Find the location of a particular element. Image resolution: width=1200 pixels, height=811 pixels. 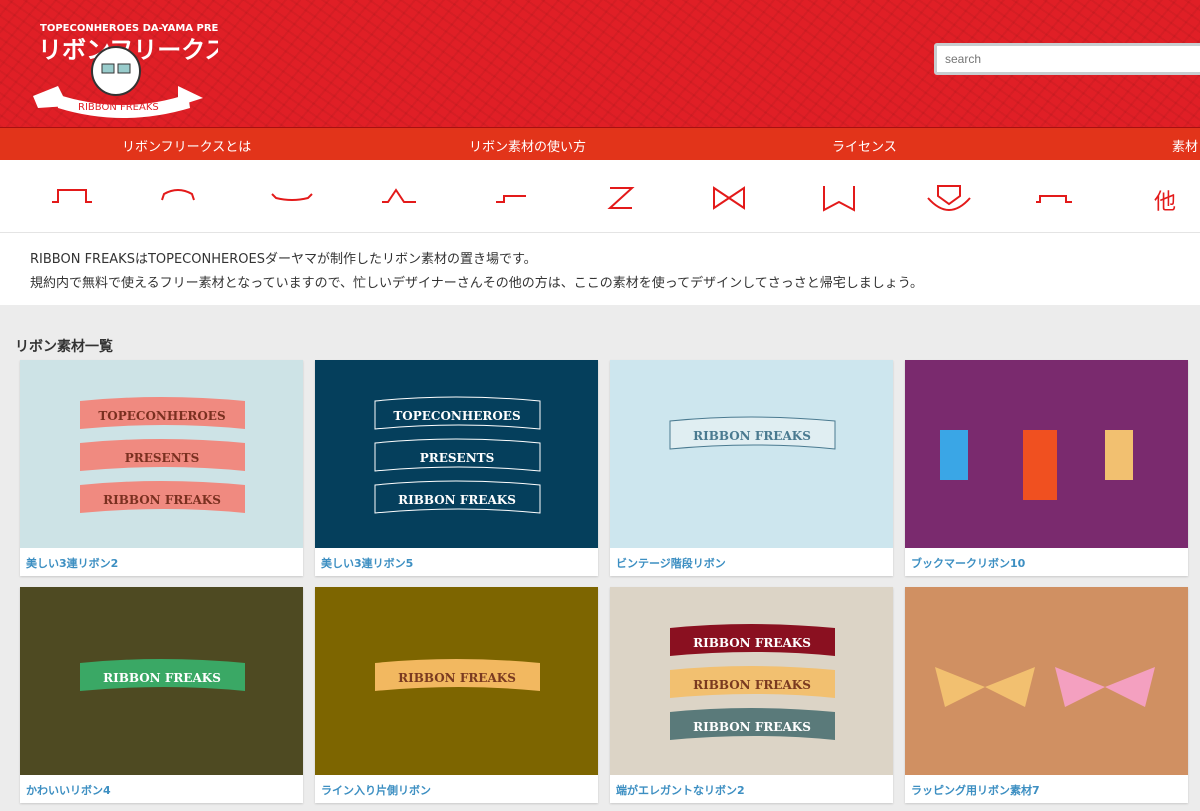

section-title: リボン素材一覧 is located at coordinates (64, 347).